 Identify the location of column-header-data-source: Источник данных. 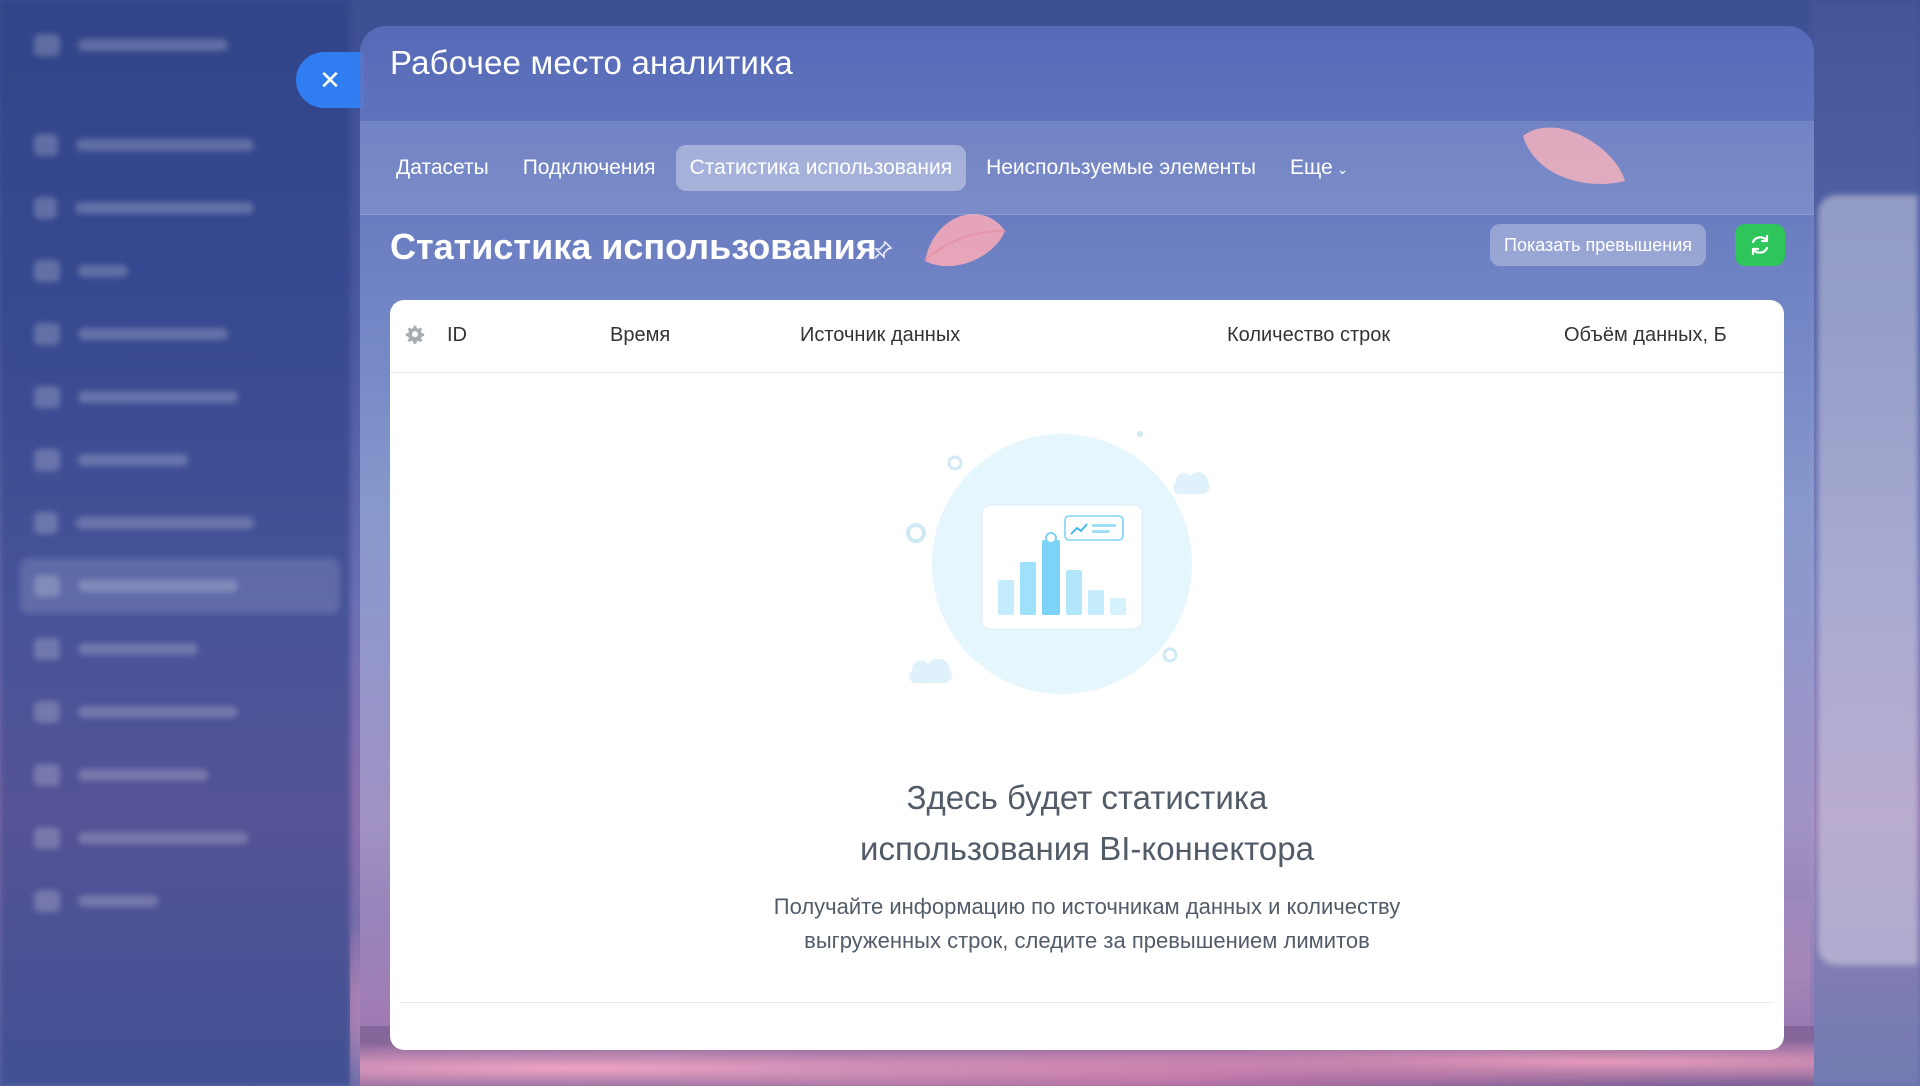
(880, 335).